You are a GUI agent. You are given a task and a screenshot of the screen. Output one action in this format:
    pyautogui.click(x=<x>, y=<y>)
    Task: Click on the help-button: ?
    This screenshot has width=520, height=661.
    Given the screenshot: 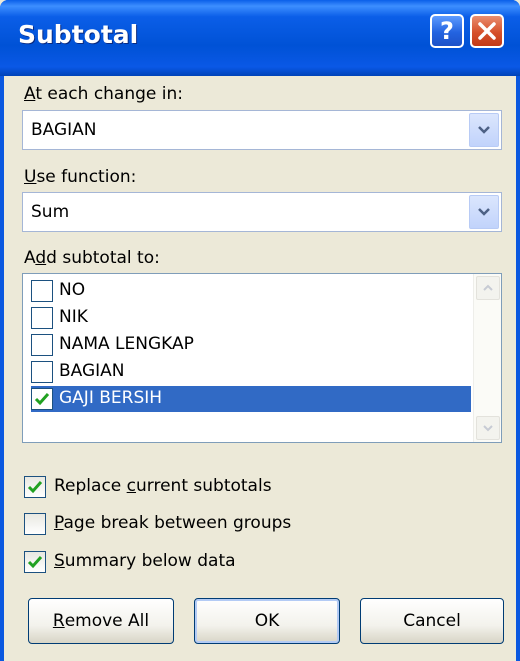 What is the action you would take?
    pyautogui.click(x=447, y=31)
    